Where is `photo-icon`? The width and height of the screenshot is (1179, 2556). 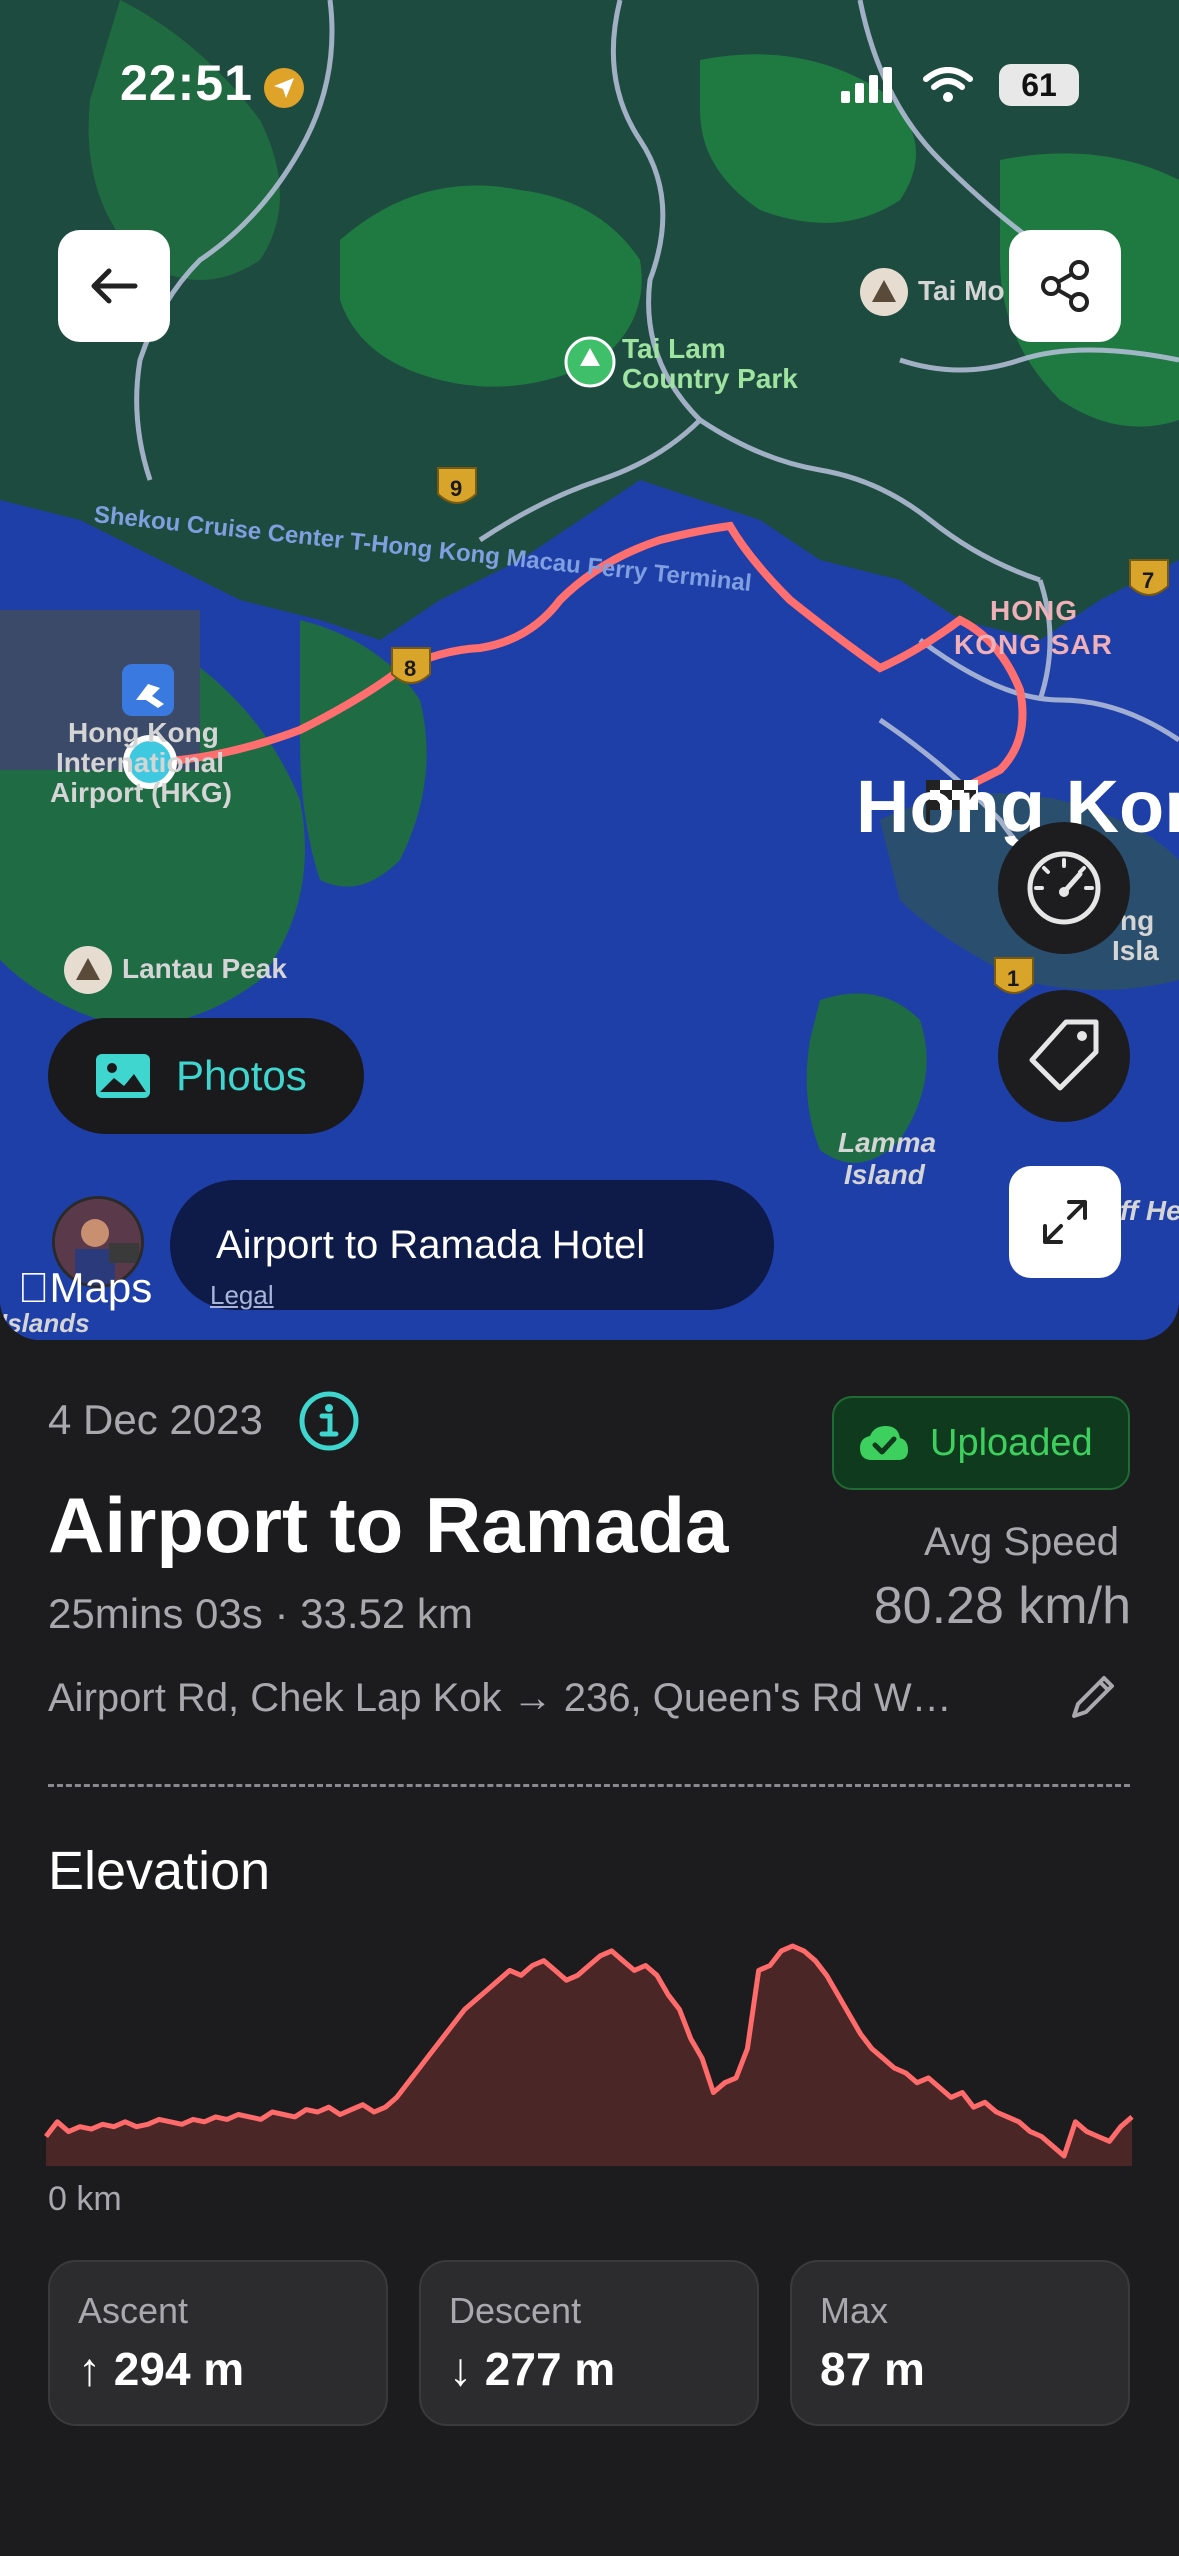
photo-icon is located at coordinates (123, 1076).